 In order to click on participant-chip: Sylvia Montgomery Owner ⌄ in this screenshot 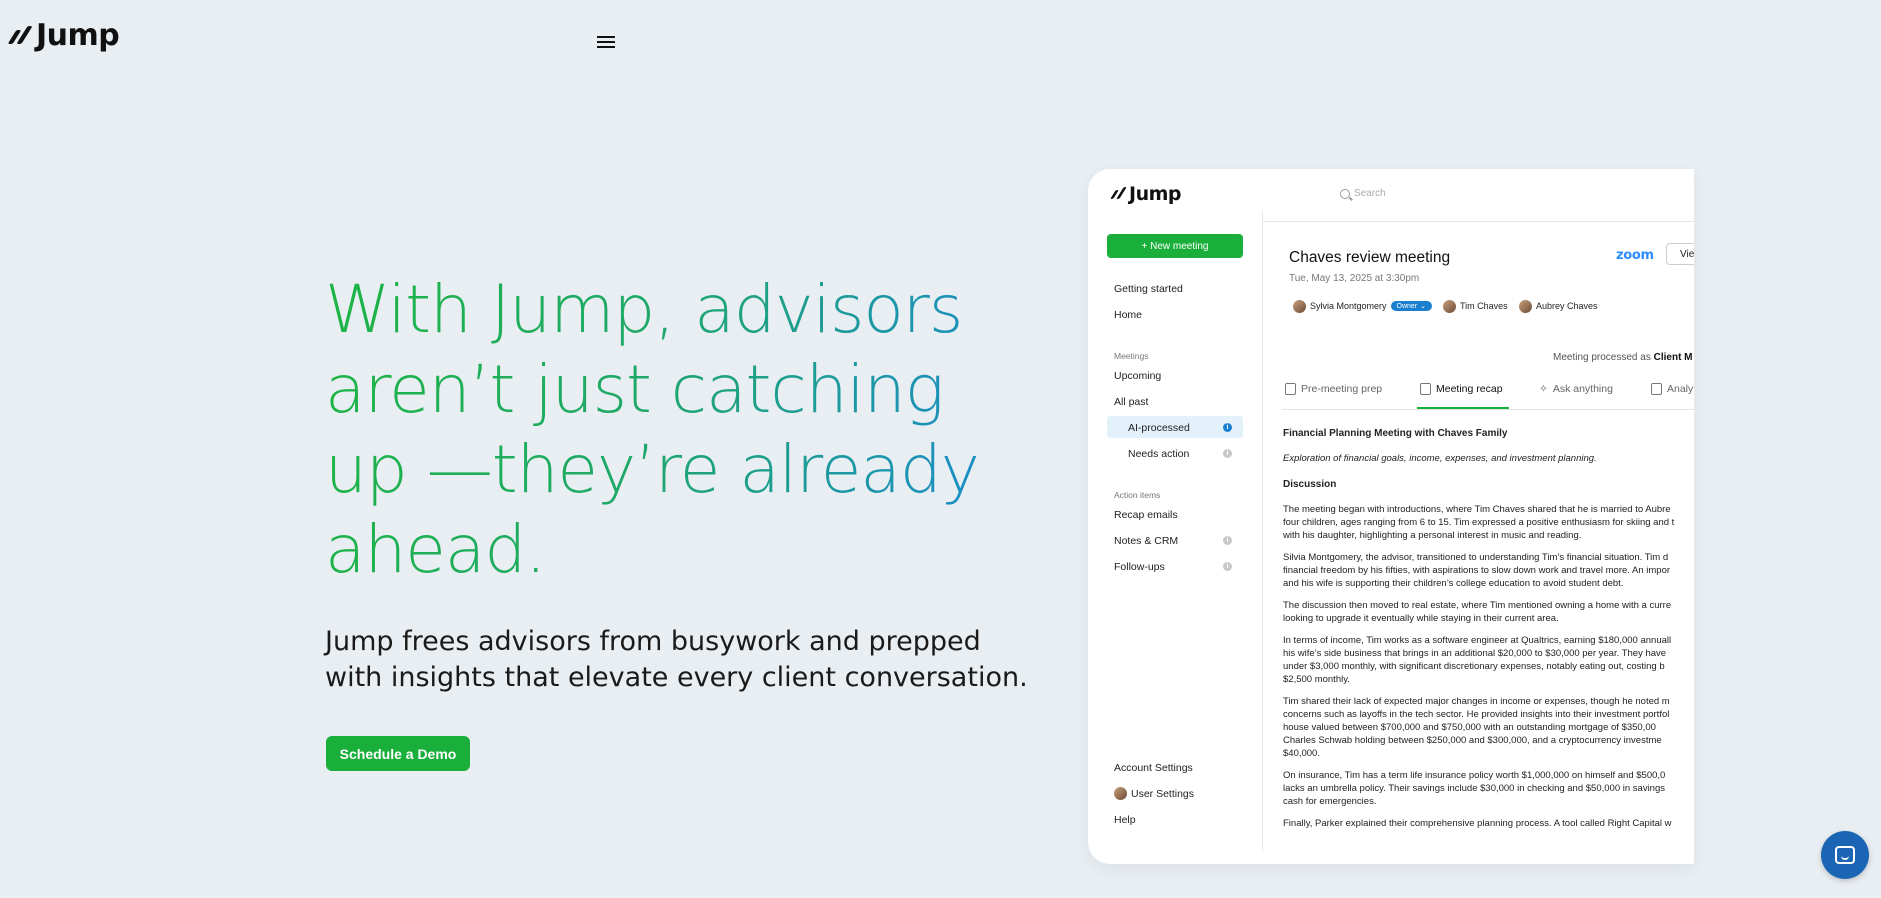, I will do `click(1363, 306)`.